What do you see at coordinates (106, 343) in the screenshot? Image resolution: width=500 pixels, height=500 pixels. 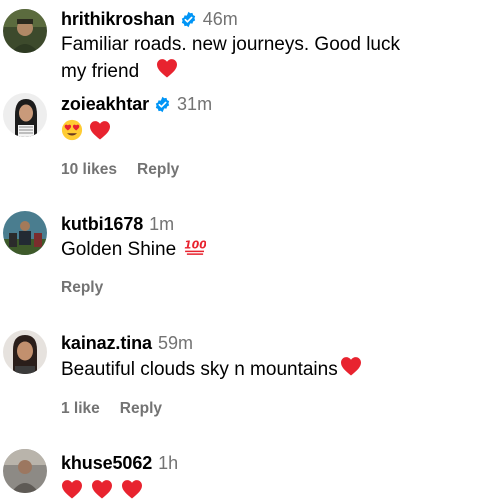 I see `comment-username: kainaz.tina` at bounding box center [106, 343].